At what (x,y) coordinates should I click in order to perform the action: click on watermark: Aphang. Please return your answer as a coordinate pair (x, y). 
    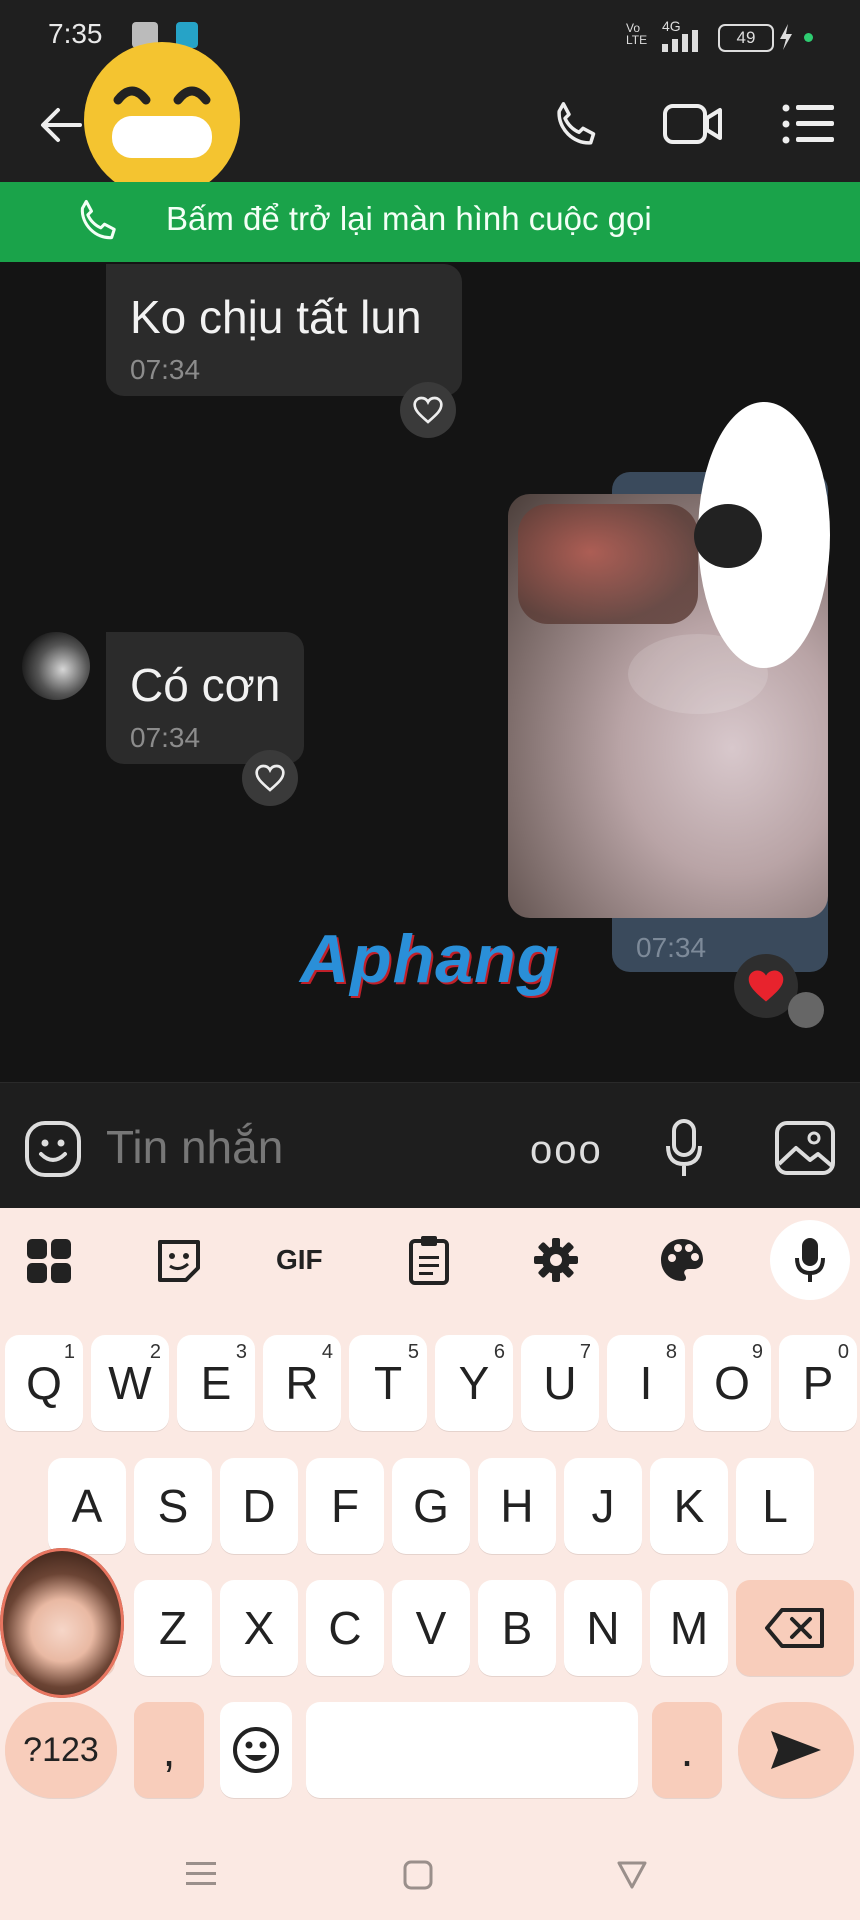
    Looking at the image, I should click on (430, 959).